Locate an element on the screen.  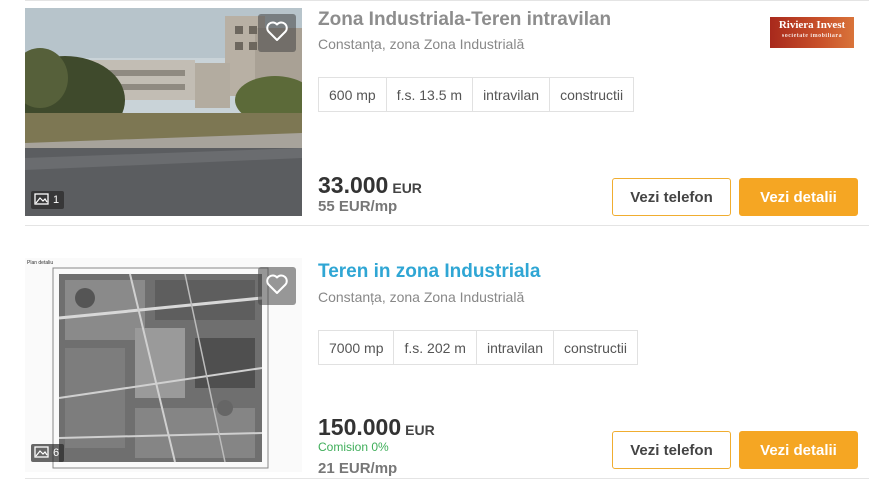
photo-count-badge: 6 is located at coordinates (48, 453).